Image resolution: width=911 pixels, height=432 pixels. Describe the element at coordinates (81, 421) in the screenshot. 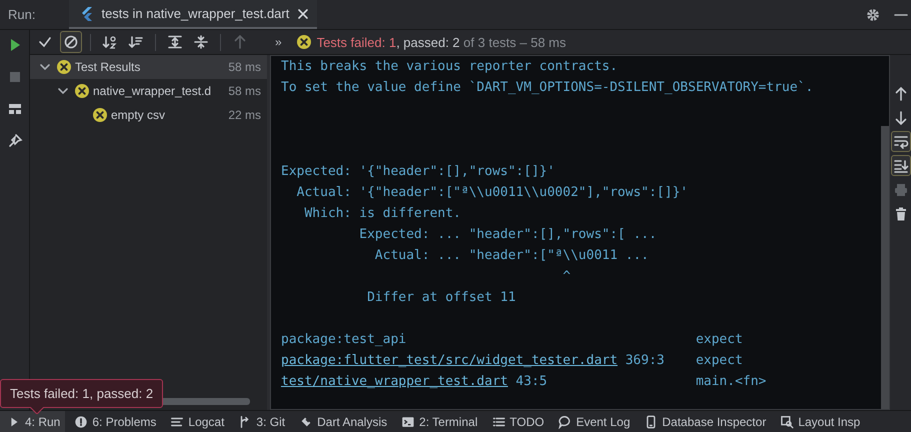

I see `info-icon` at that location.